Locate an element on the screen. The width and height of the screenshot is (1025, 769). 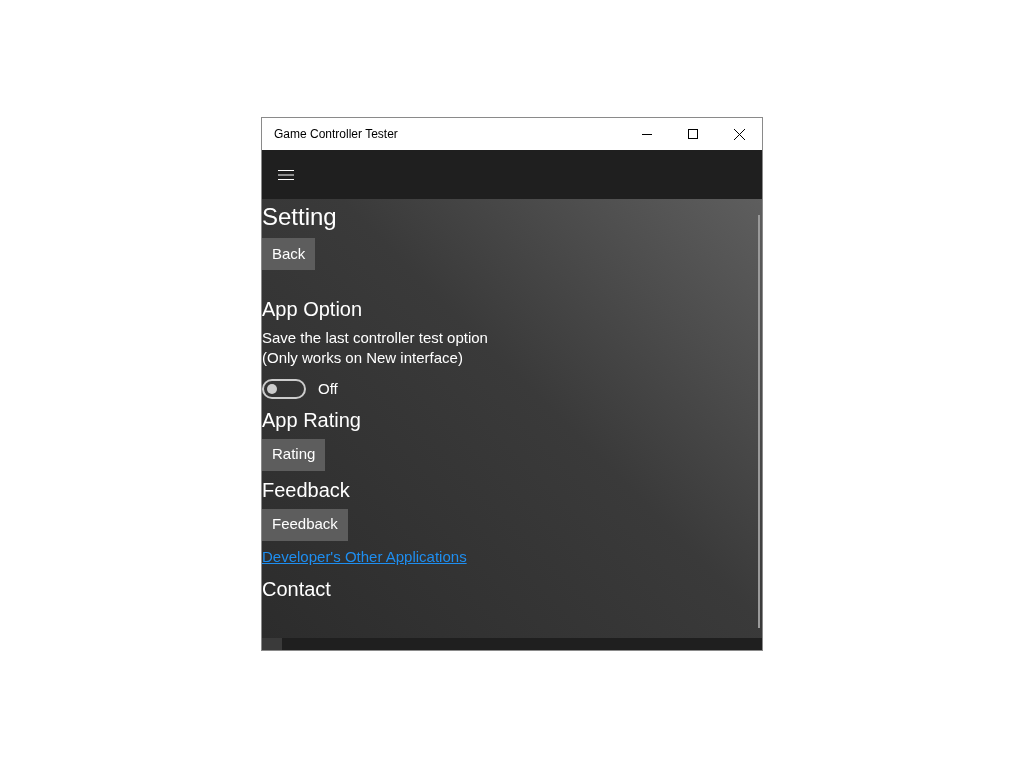
toggle-switch is located at coordinates (284, 389).